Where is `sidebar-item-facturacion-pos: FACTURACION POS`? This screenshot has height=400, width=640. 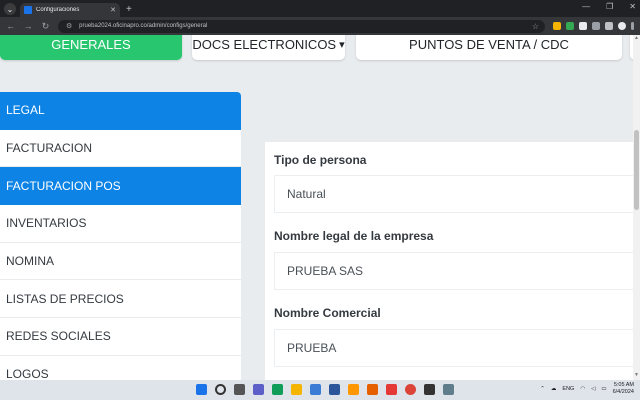 sidebar-item-facturacion-pos: FACTURACION POS is located at coordinates (120, 186).